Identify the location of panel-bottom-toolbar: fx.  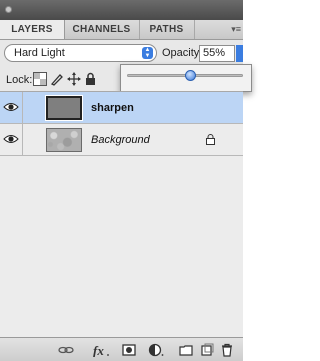
(121, 349).